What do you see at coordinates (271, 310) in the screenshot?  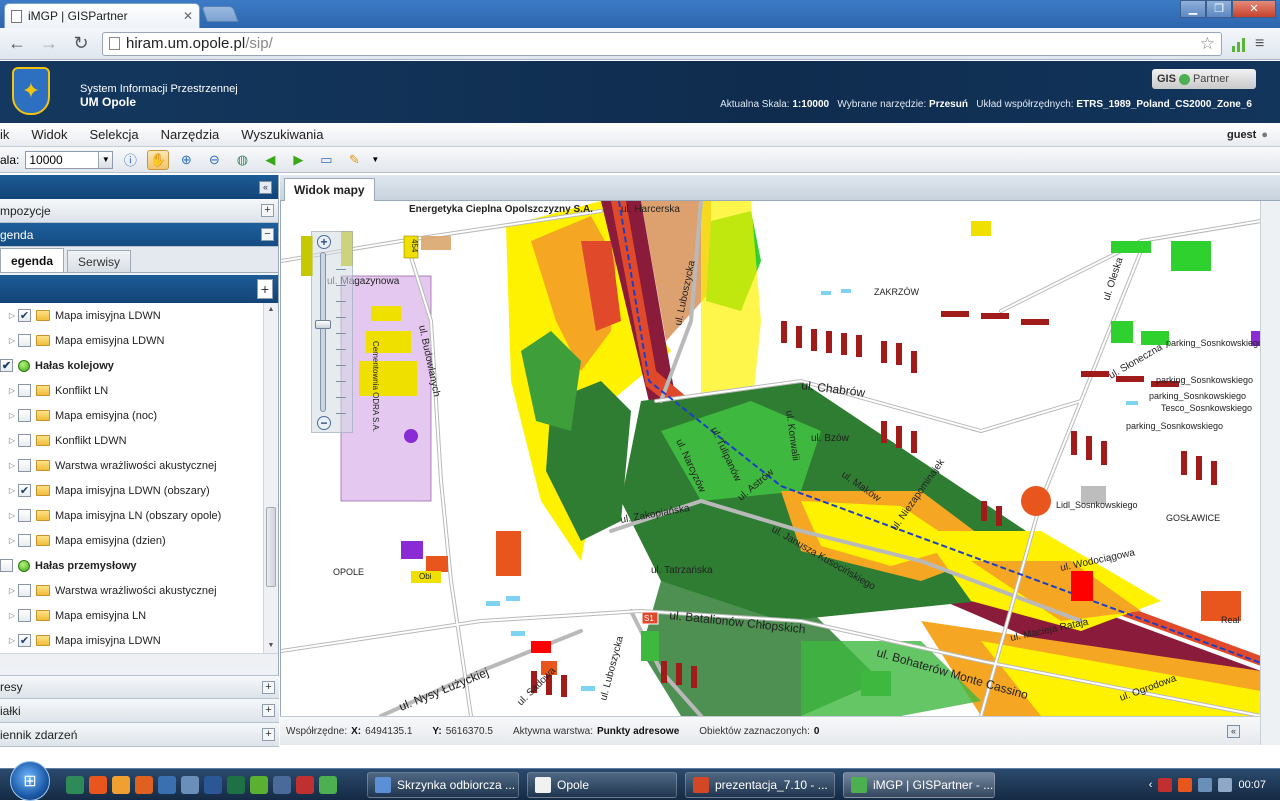 I see `scroll-up-icon: ▲` at bounding box center [271, 310].